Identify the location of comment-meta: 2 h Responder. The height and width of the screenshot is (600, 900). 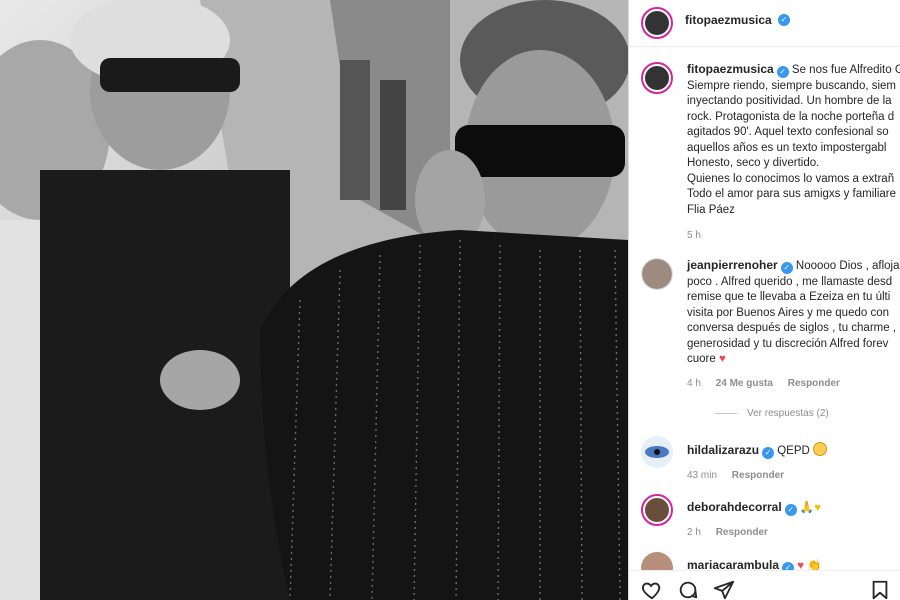
(754, 533).